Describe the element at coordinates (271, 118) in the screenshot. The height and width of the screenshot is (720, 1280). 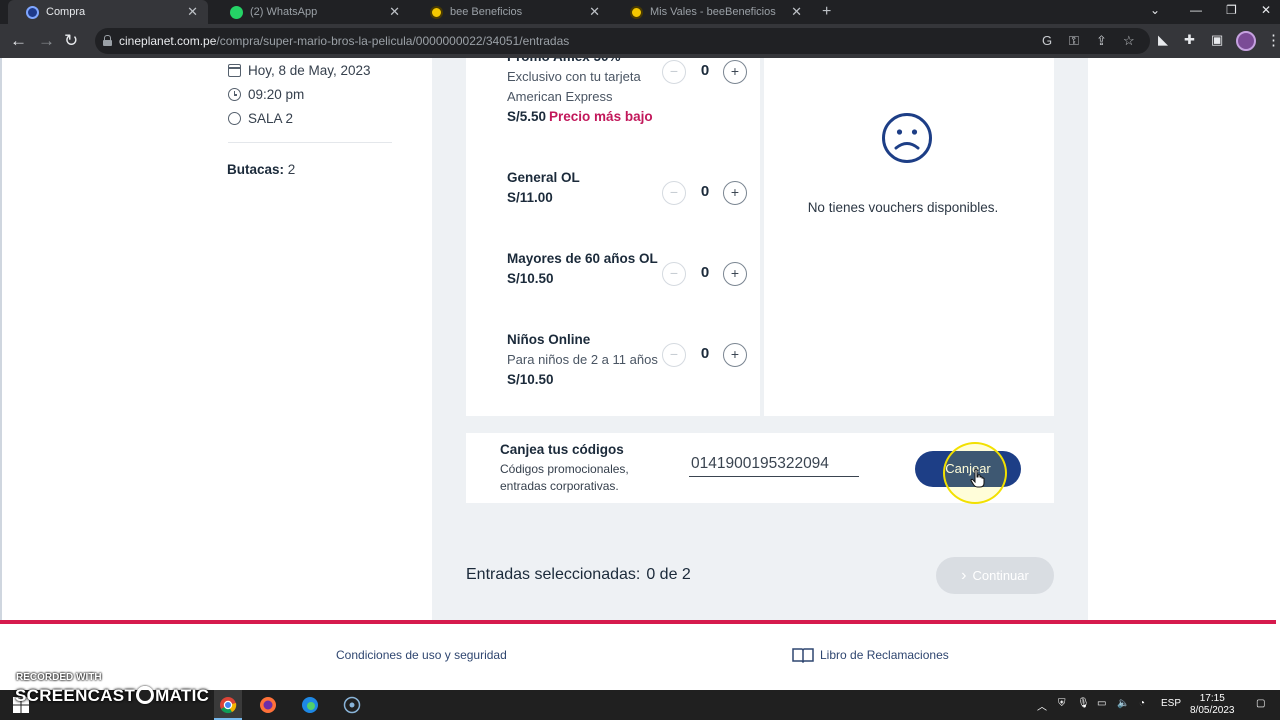
I see `session-room-text: SALA 2` at that location.